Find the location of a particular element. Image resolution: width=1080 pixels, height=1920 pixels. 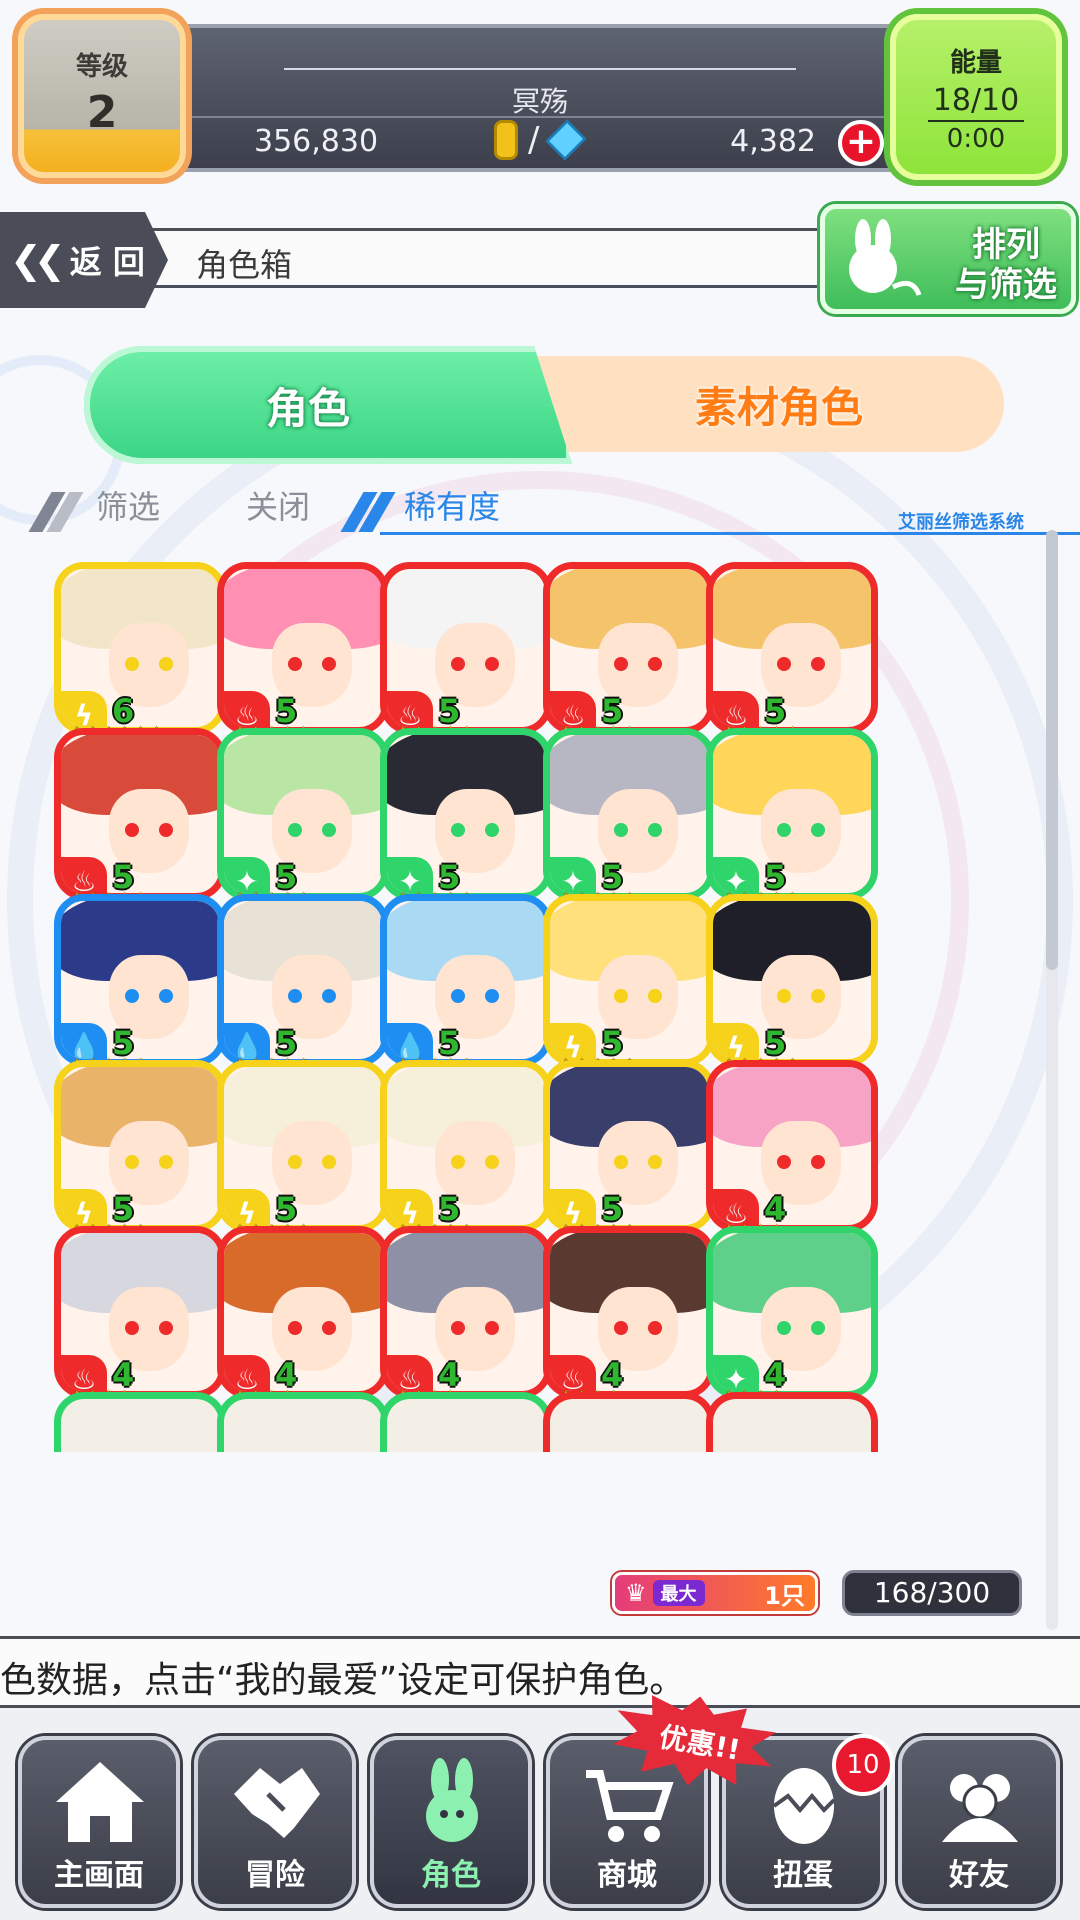

character-card: ϟ6★★★★★★ is located at coordinates (140, 655).